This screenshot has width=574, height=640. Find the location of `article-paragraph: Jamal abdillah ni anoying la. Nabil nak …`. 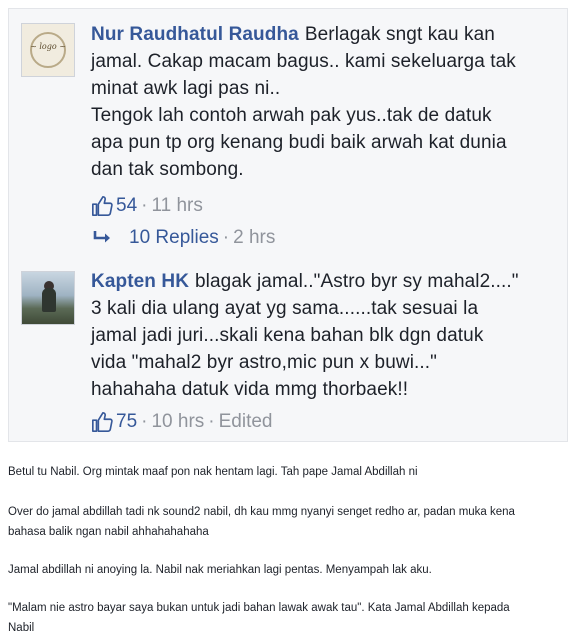

article-paragraph: Jamal abdillah ni anoying la. Nabil nak … is located at coordinates (220, 570).